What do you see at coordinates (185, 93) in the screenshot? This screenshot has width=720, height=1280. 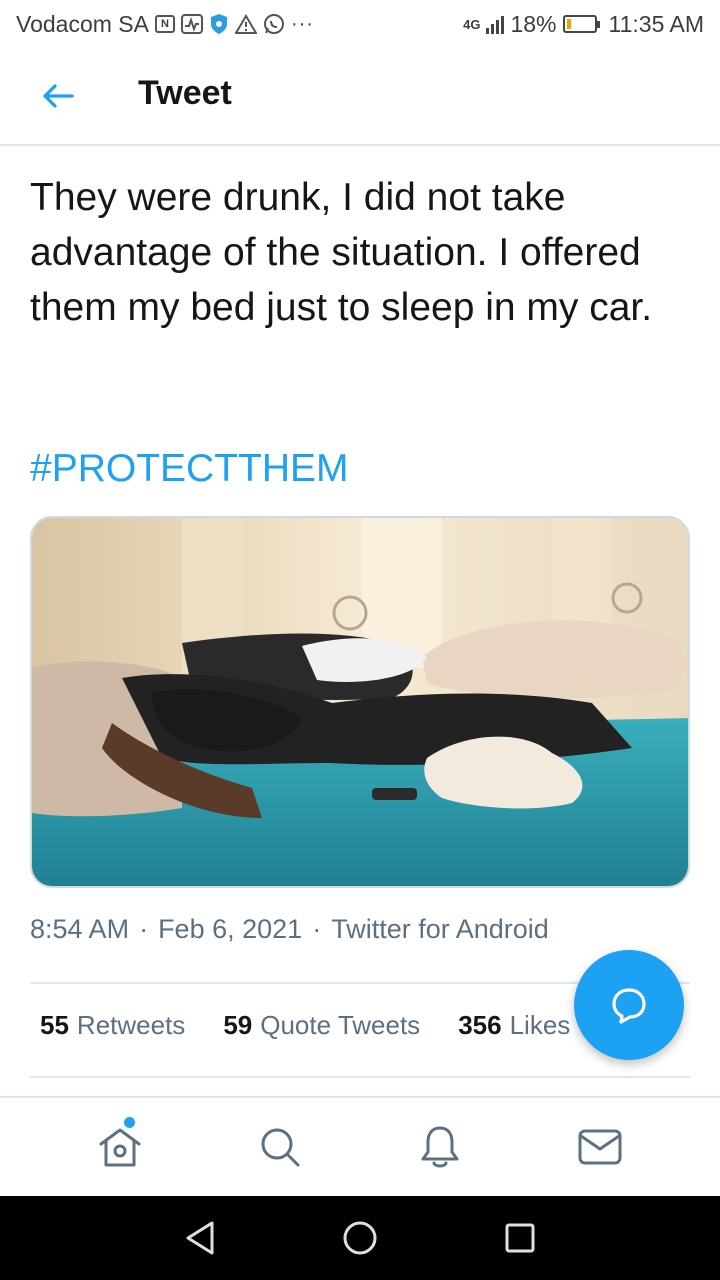 I see `page-title: Tweet` at bounding box center [185, 93].